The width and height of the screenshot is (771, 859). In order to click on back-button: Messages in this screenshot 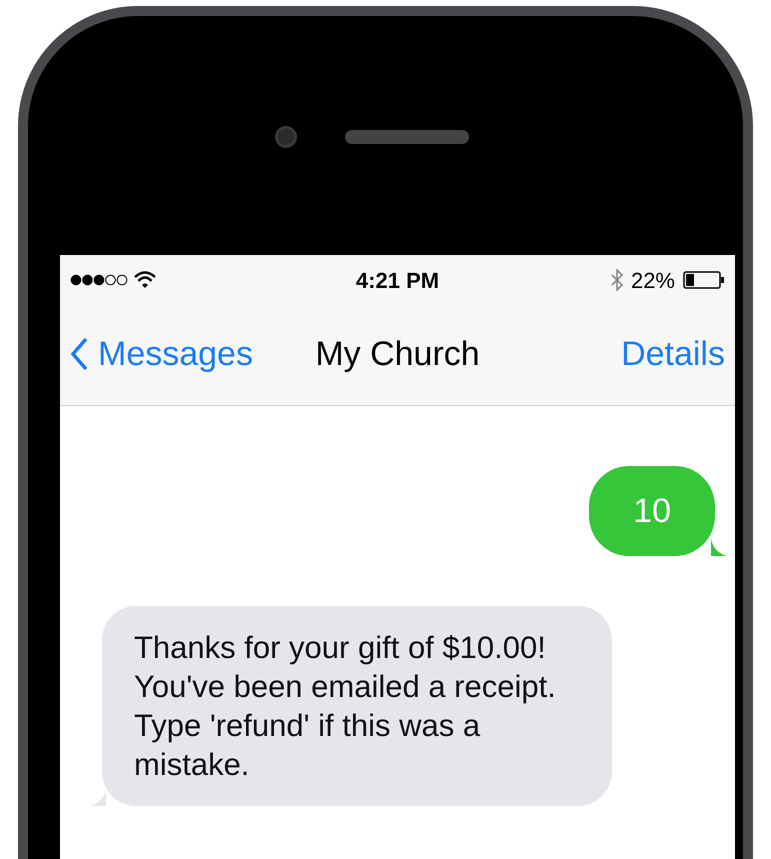, I will do `click(185, 354)`.